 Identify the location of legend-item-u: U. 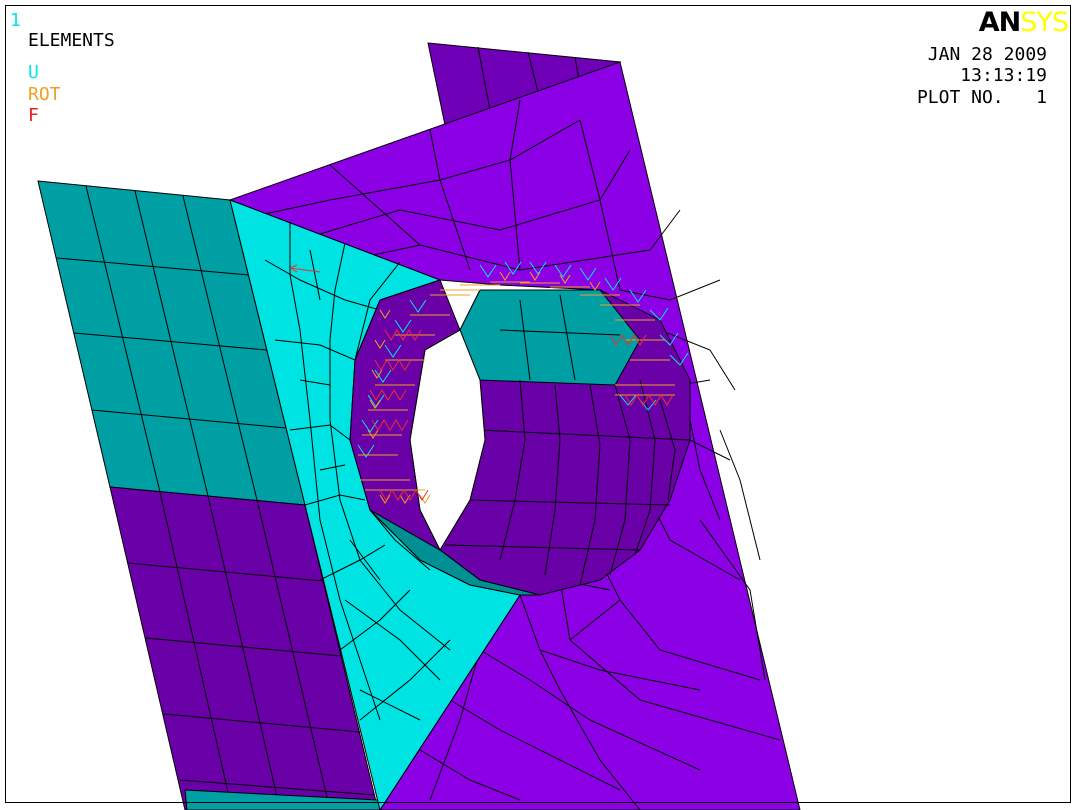
(33, 72).